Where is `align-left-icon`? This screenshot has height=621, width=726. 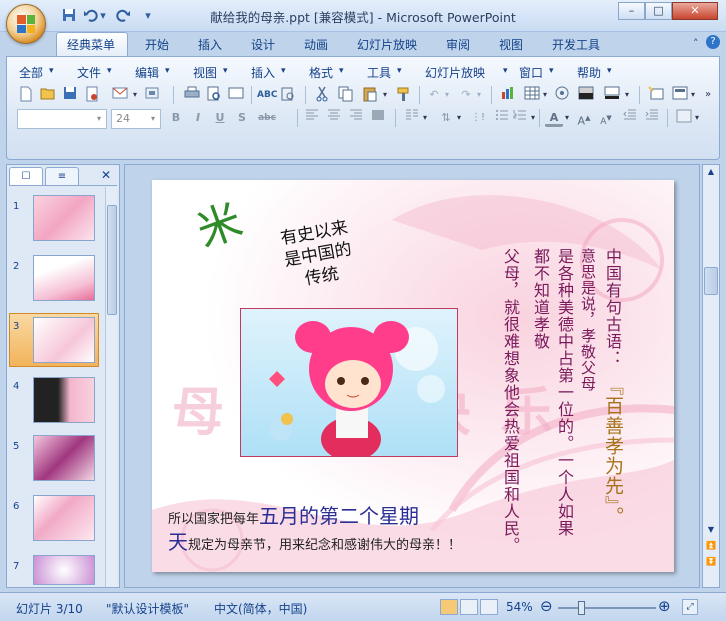 align-left-icon is located at coordinates (312, 118).